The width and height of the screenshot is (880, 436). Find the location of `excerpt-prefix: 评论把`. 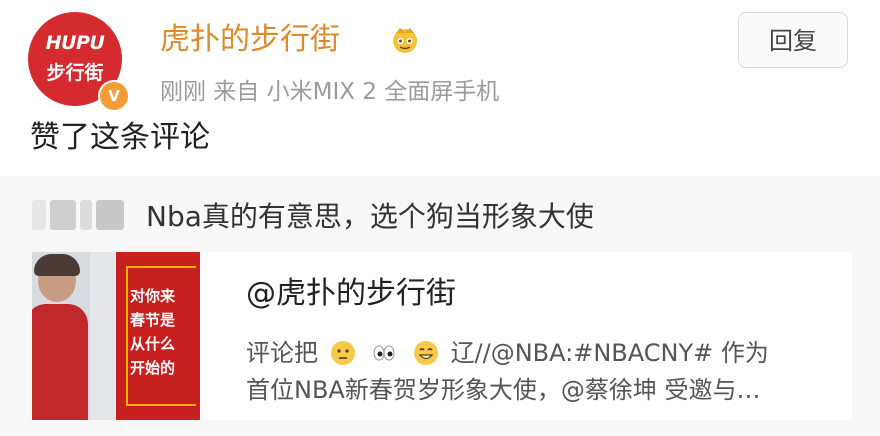

excerpt-prefix: 评论把 is located at coordinates (282, 353).